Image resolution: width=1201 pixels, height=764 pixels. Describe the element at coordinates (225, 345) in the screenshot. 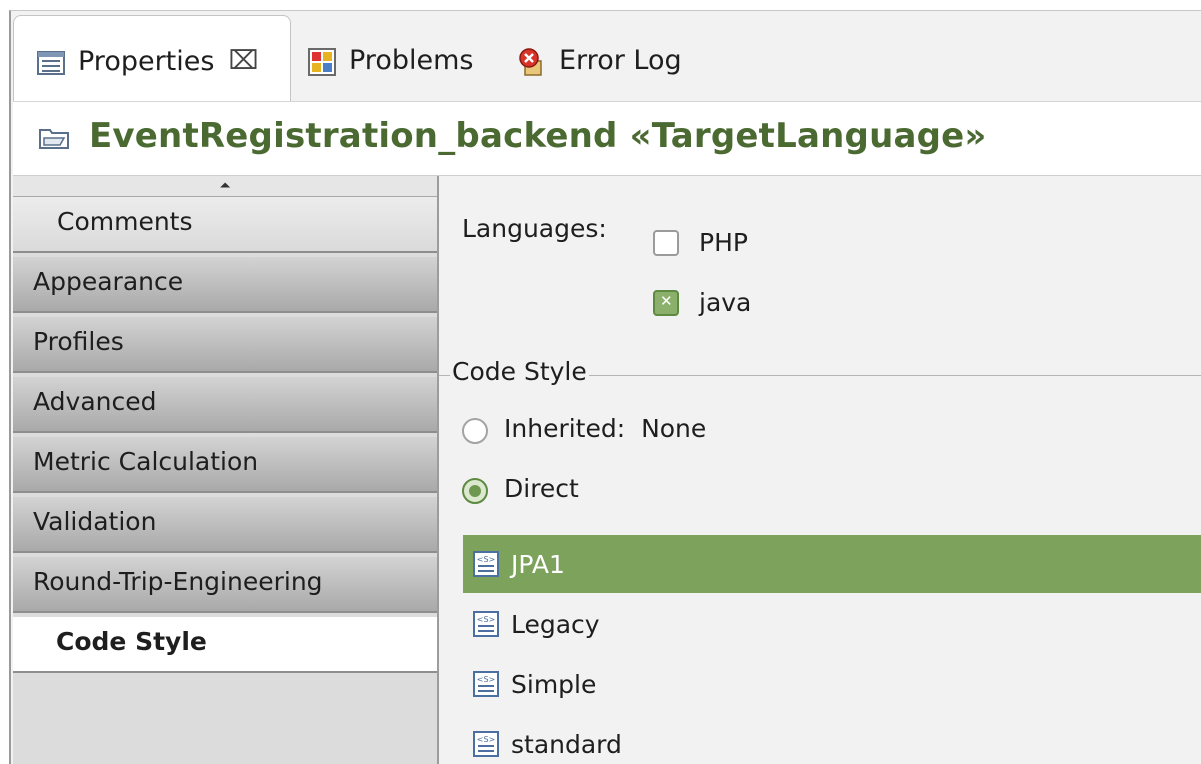

I see `sidebar-item-profiles: Profiles` at that location.